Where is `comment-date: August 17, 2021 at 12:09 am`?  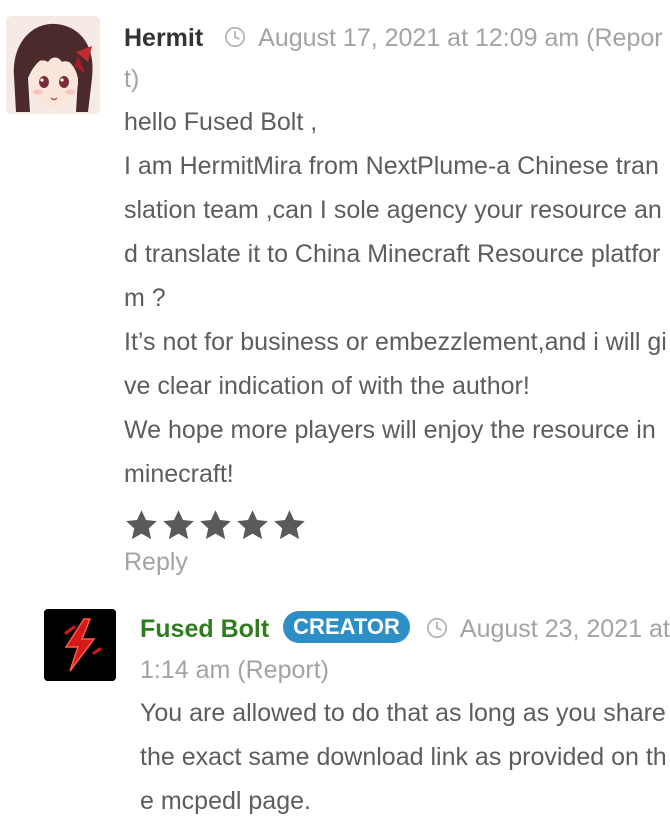
comment-date: August 17, 2021 at 12:09 am is located at coordinates (418, 38).